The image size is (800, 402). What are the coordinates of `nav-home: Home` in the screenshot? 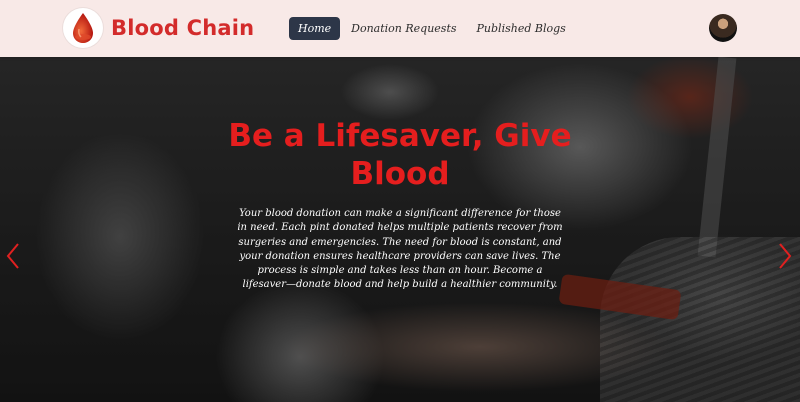 It's located at (315, 28).